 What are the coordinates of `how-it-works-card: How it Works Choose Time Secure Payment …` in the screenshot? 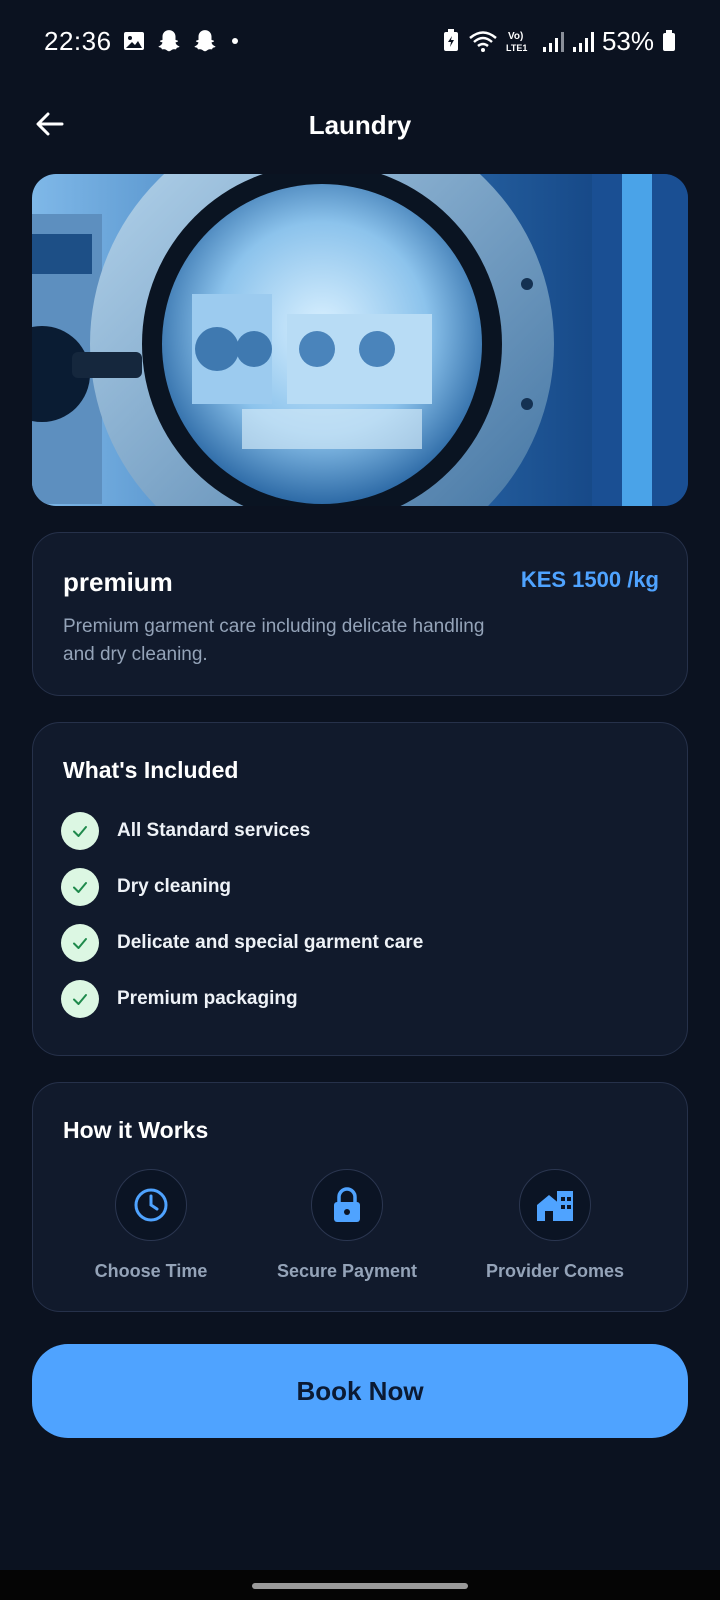 It's located at (360, 1197).